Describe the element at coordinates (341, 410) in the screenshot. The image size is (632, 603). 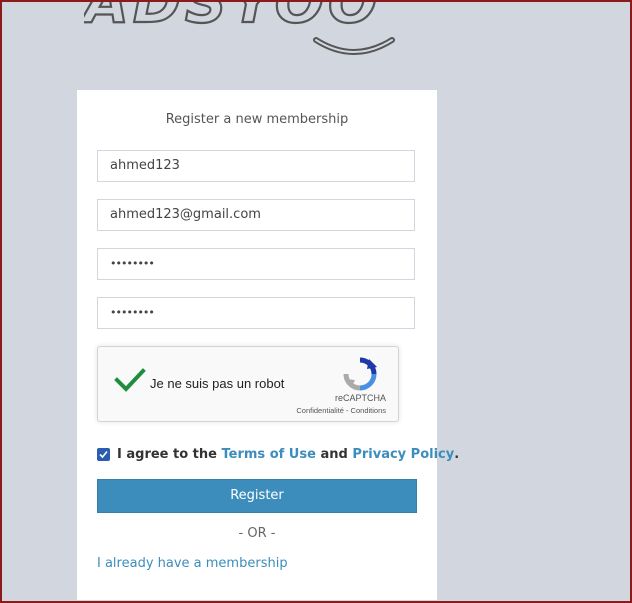
I see `recaptcha-terms-link: Confidentialité - Conditions` at that location.